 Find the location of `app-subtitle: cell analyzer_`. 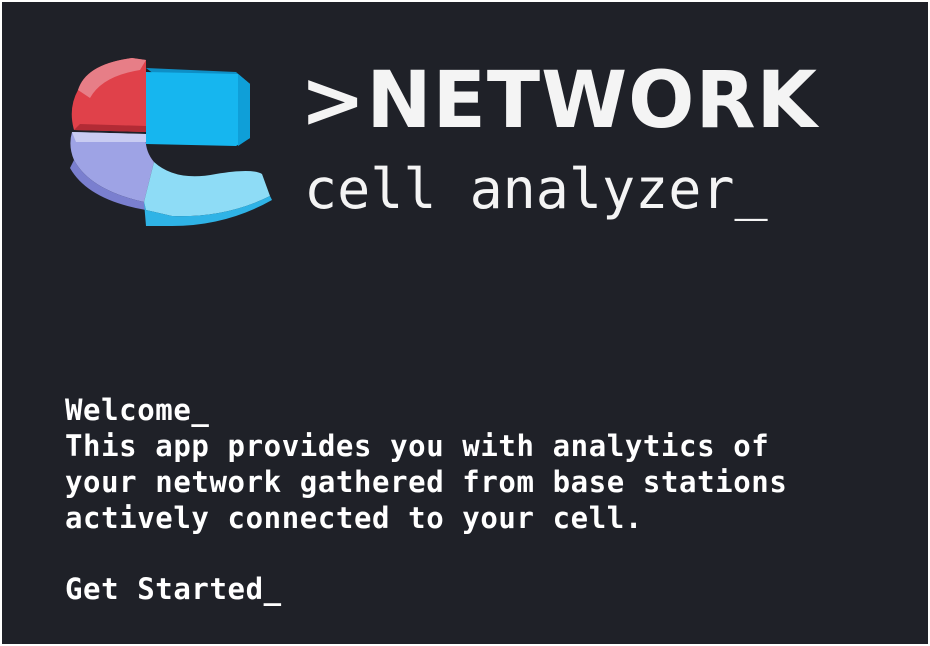

app-subtitle: cell analyzer_ is located at coordinates (536, 189).